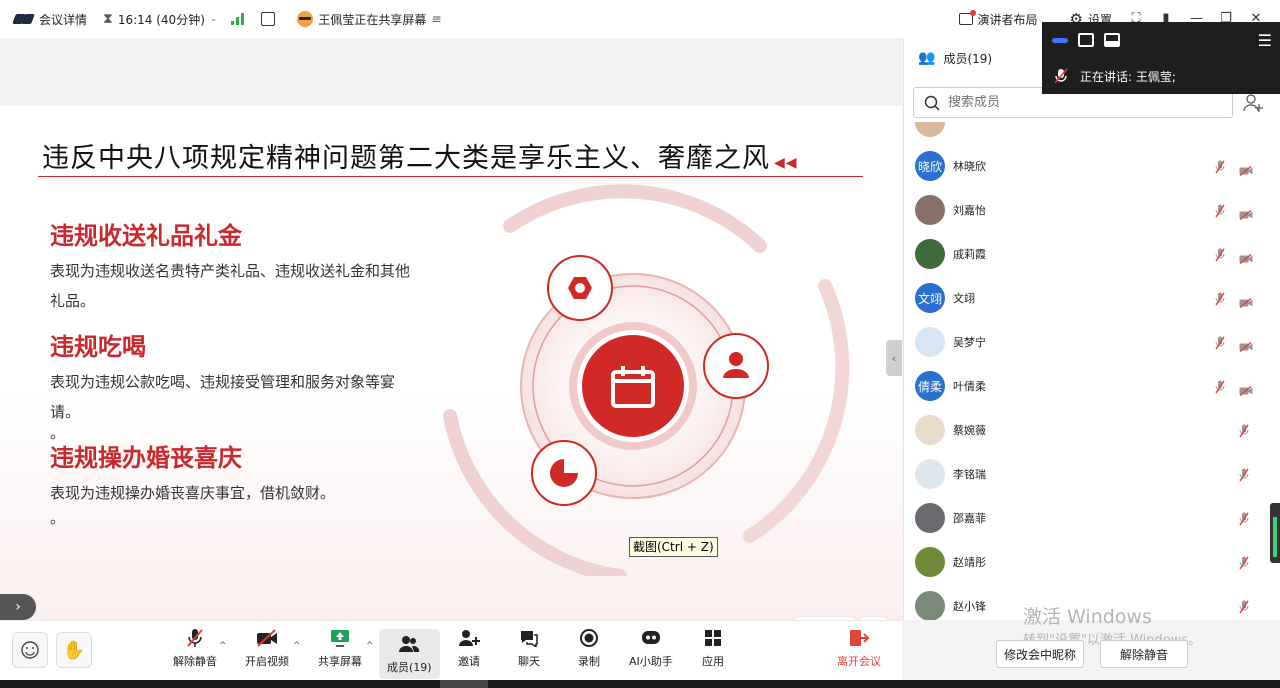 The height and width of the screenshot is (688, 1280). What do you see at coordinates (1092, 342) in the screenshot?
I see `member-row: 吴梦宁` at bounding box center [1092, 342].